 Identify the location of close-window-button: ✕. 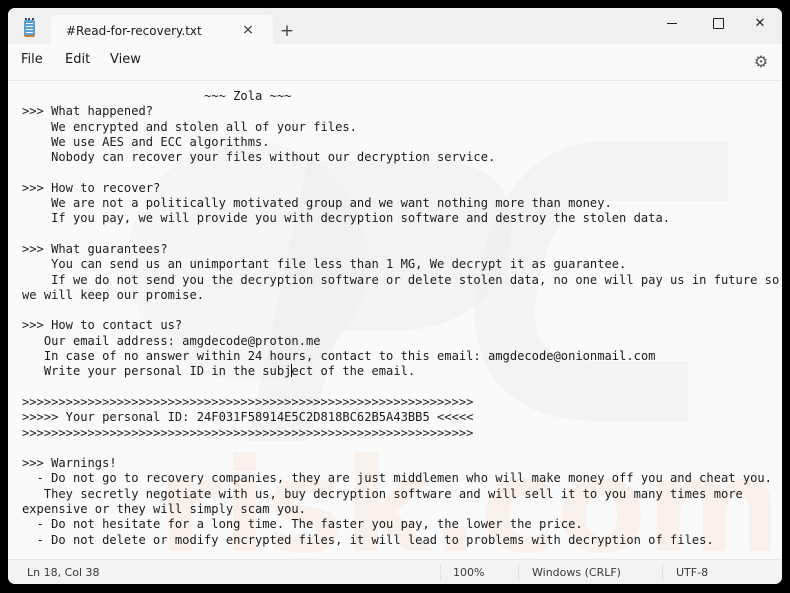
(760, 24).